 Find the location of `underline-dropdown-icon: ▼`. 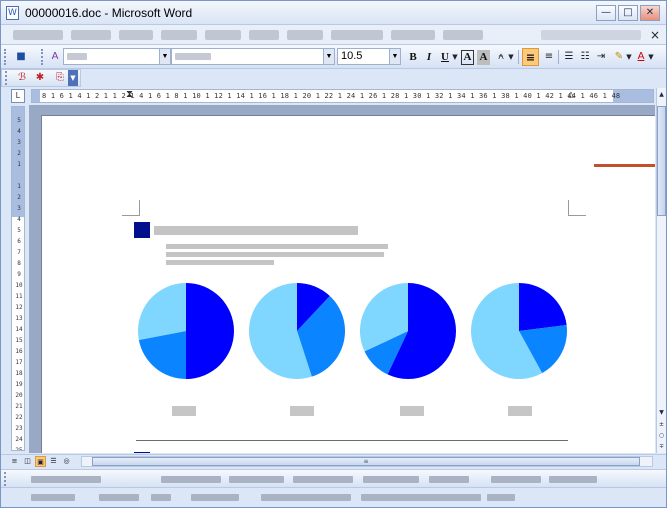

underline-dropdown-icon: ▼ is located at coordinates (455, 57).